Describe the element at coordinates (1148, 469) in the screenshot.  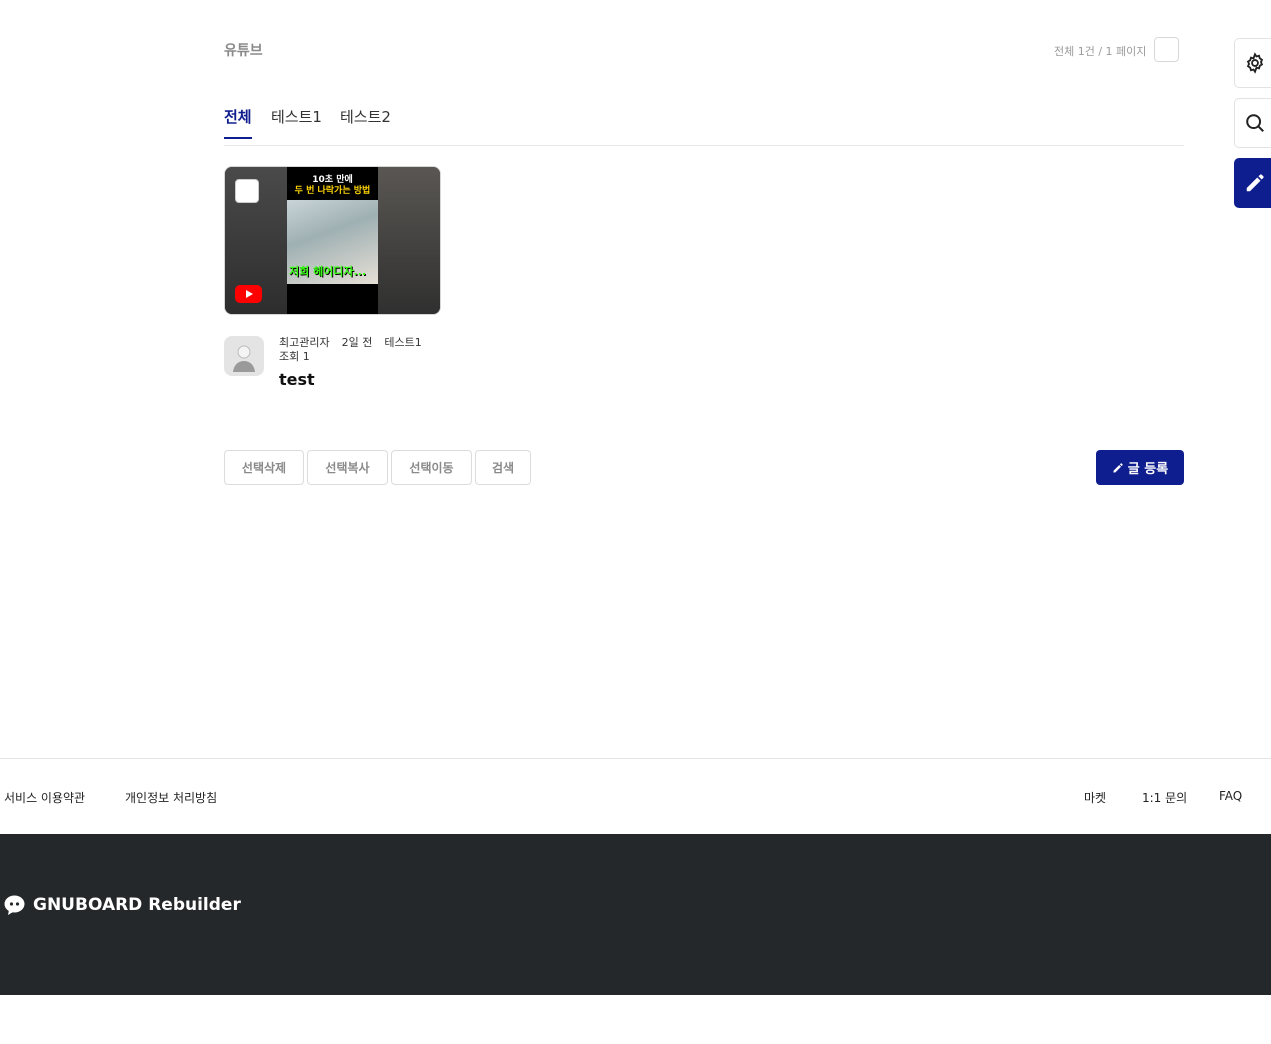
I see `write-post-label: 글 등록` at that location.